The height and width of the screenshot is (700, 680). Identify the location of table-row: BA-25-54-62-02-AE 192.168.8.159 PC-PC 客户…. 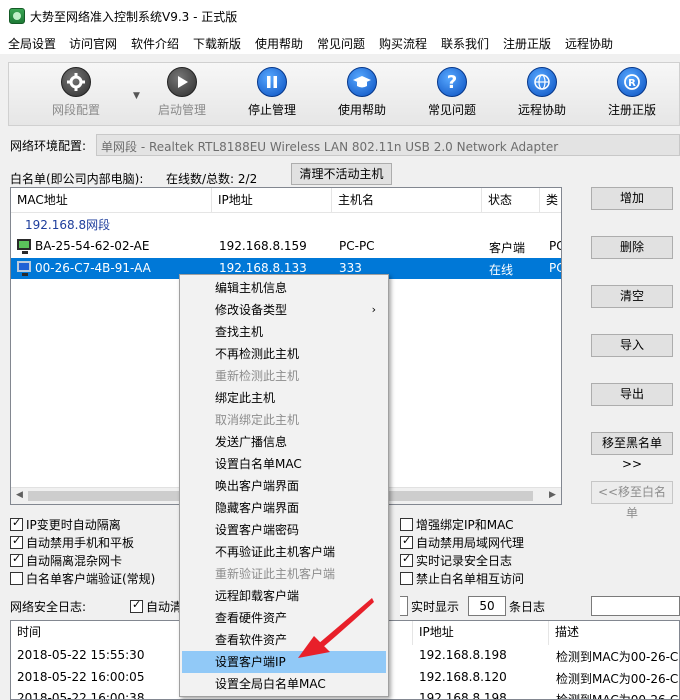
(286, 246).